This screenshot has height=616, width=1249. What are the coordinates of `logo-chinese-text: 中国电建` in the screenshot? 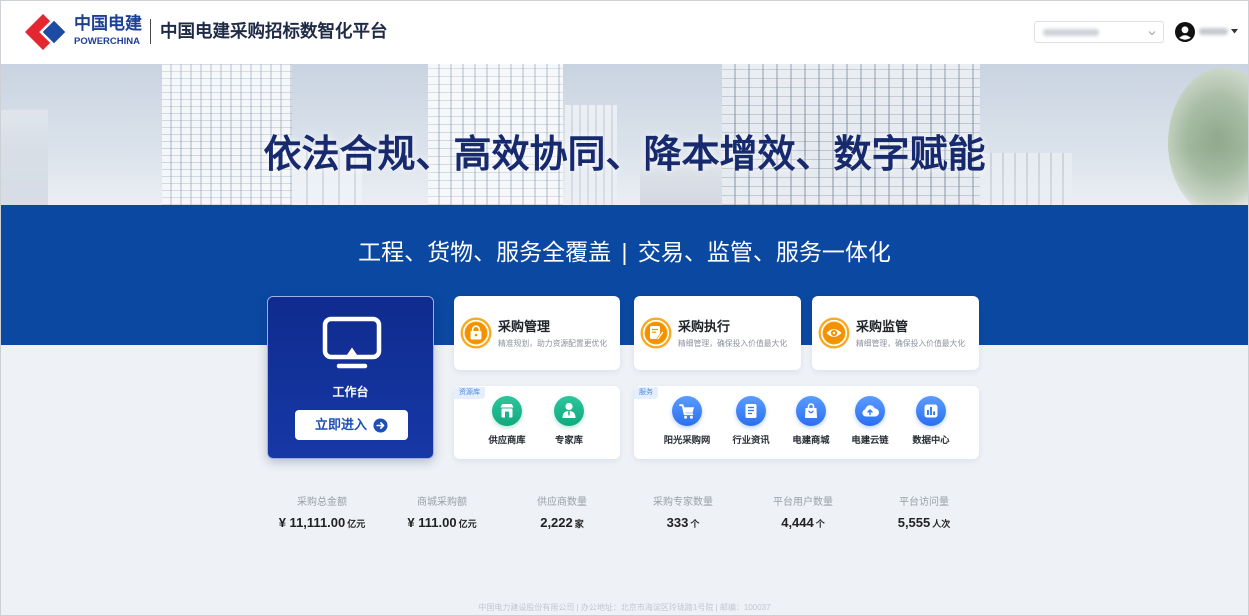 It's located at (108, 23).